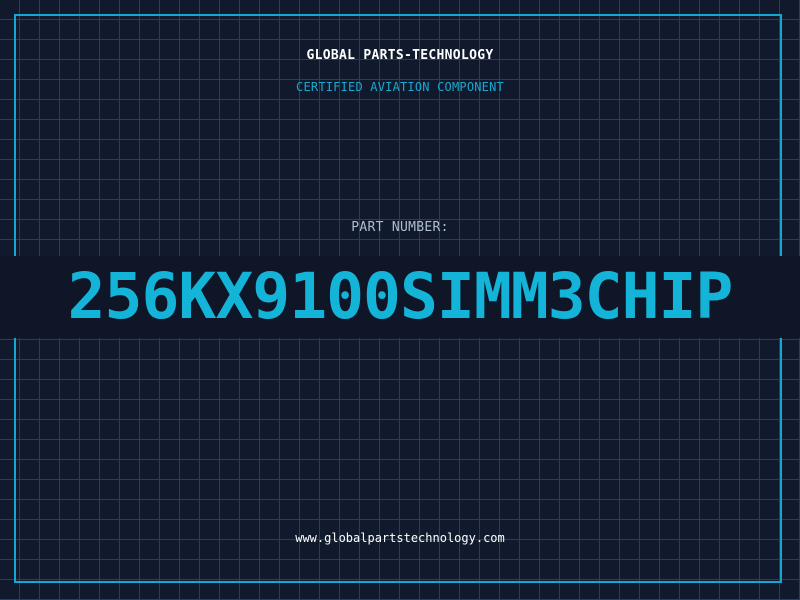 Image resolution: width=800 pixels, height=600 pixels. What do you see at coordinates (400, 227) in the screenshot?
I see `part-number-label: PART NUMBER:` at bounding box center [400, 227].